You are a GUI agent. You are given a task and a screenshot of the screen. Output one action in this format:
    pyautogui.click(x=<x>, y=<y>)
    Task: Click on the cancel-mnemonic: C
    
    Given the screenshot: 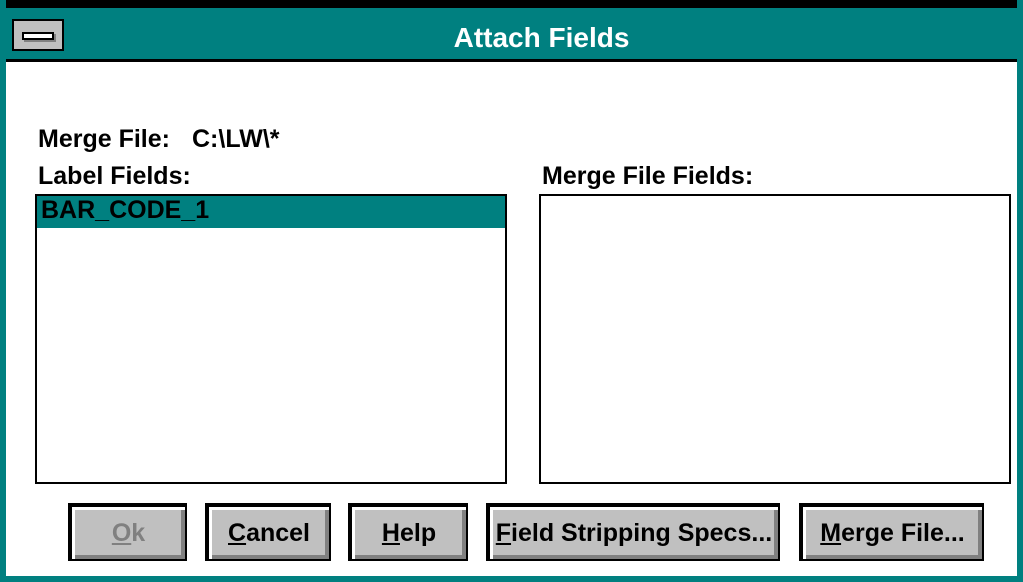 What is the action you would take?
    pyautogui.click(x=237, y=533)
    